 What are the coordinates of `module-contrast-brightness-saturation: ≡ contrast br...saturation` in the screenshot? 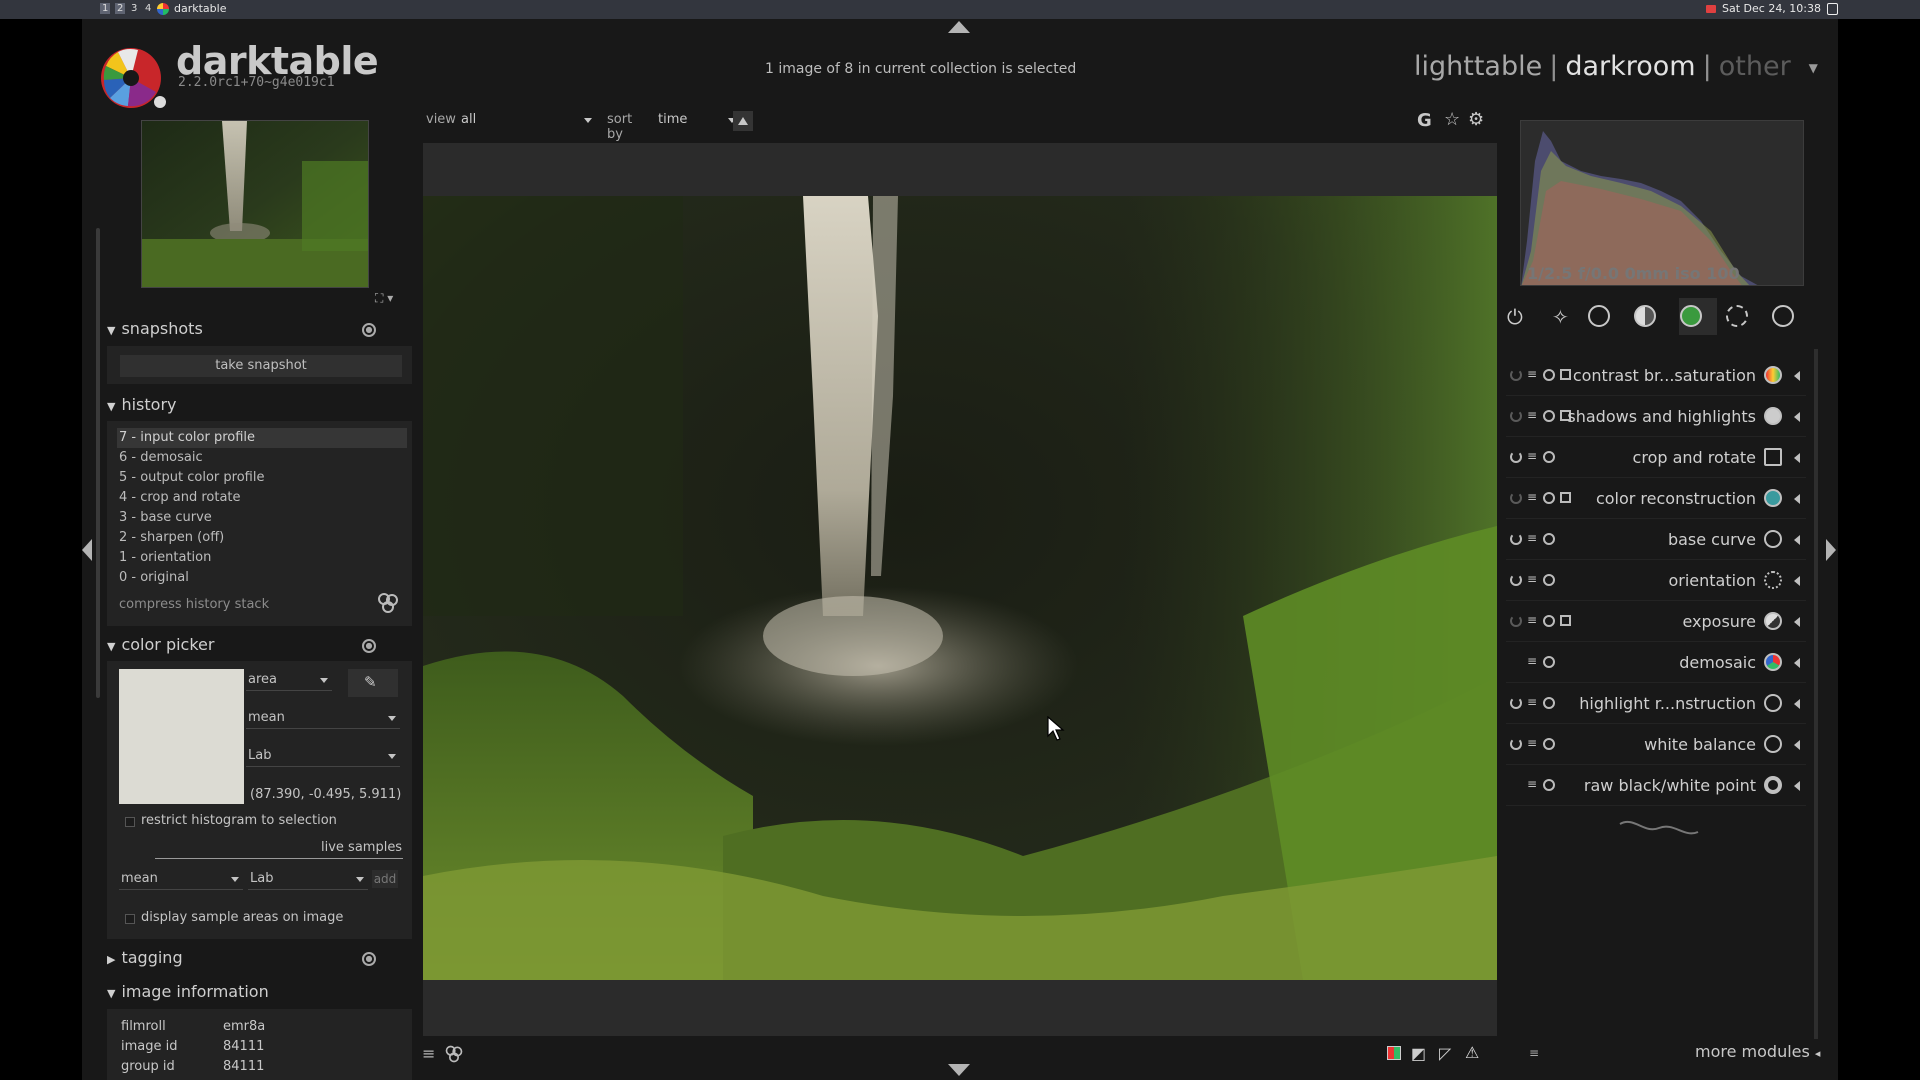 It's located at (1656, 376).